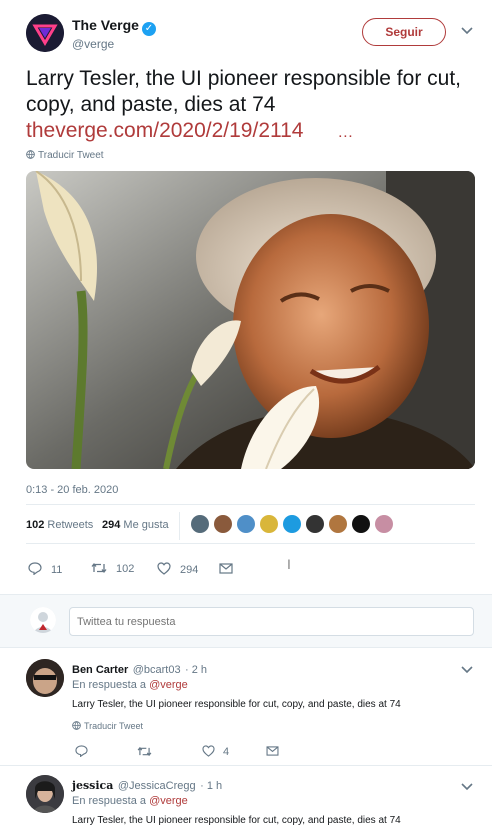 This screenshot has height=836, width=492. I want to click on follow-button: Seguir, so click(404, 32).